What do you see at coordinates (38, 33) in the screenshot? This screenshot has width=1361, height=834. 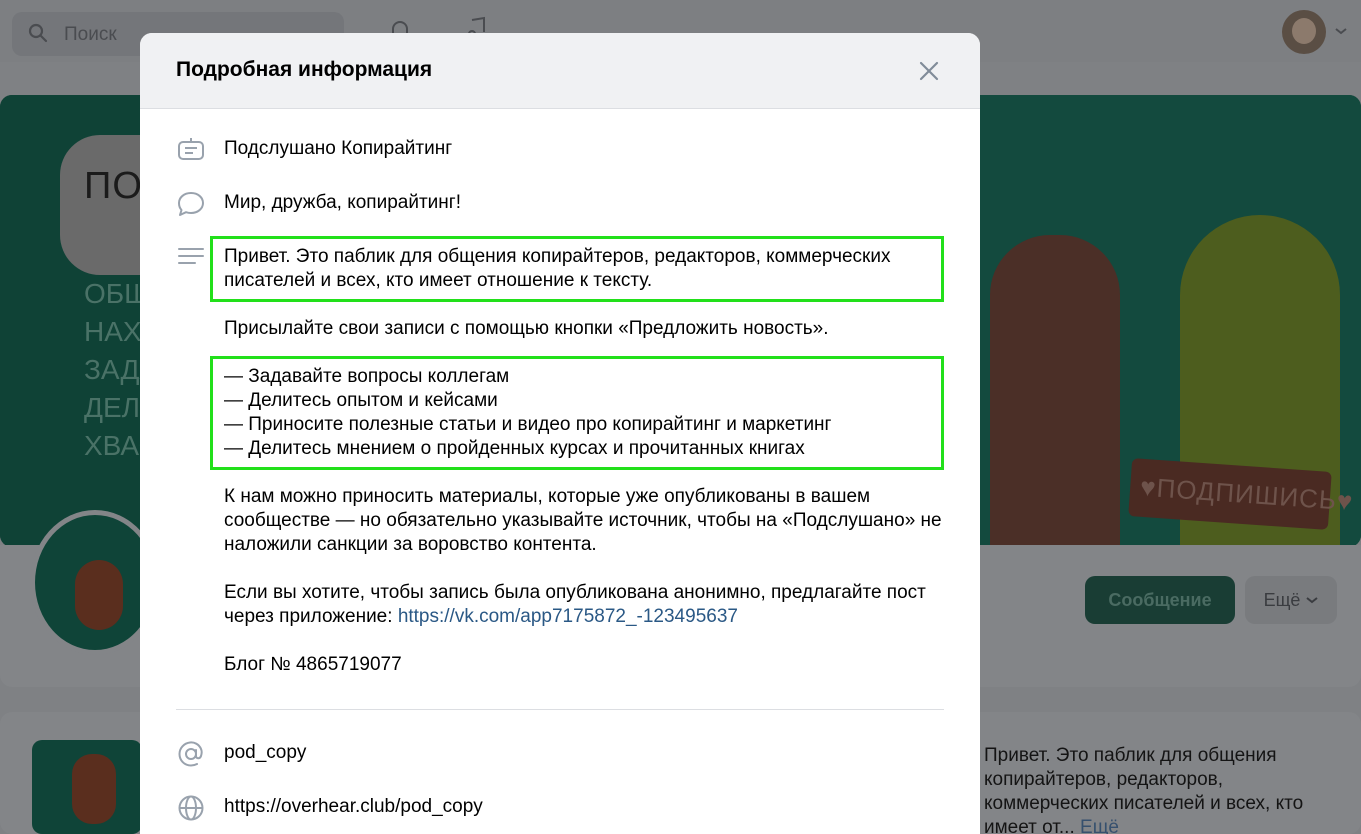 I see `search-icon` at bounding box center [38, 33].